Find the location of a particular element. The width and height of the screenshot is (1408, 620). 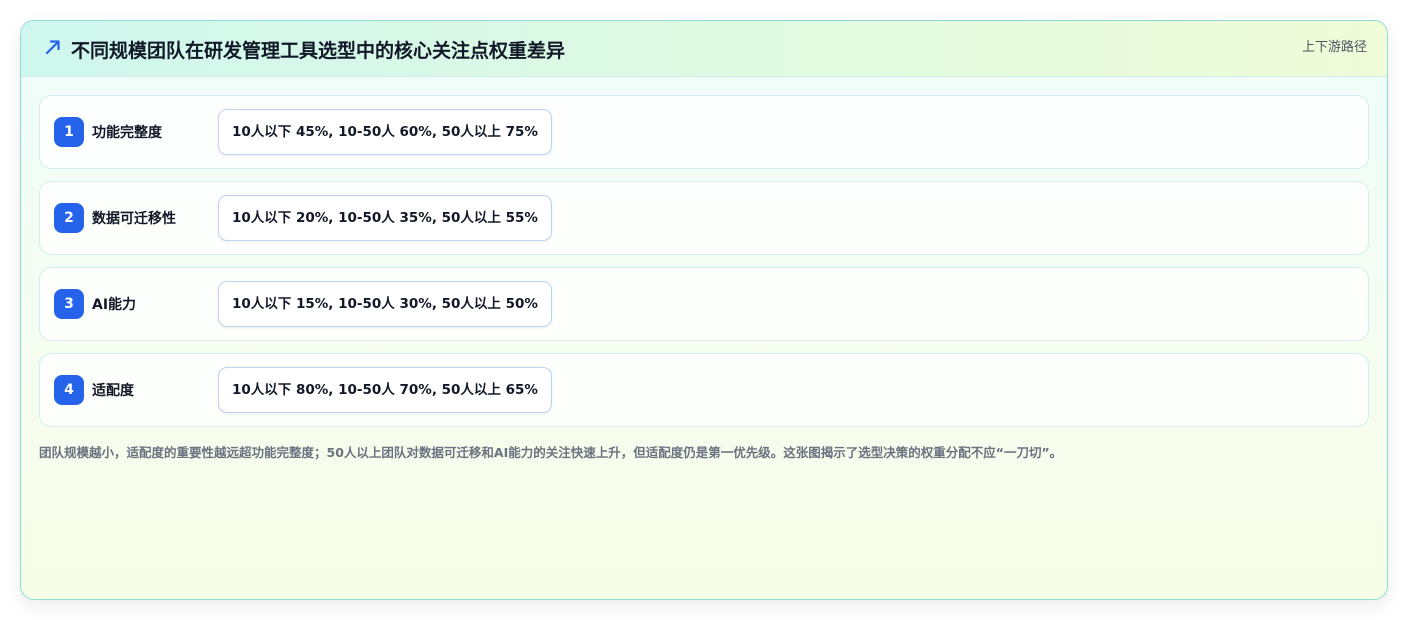

item-number-badge: 2 is located at coordinates (69, 218).